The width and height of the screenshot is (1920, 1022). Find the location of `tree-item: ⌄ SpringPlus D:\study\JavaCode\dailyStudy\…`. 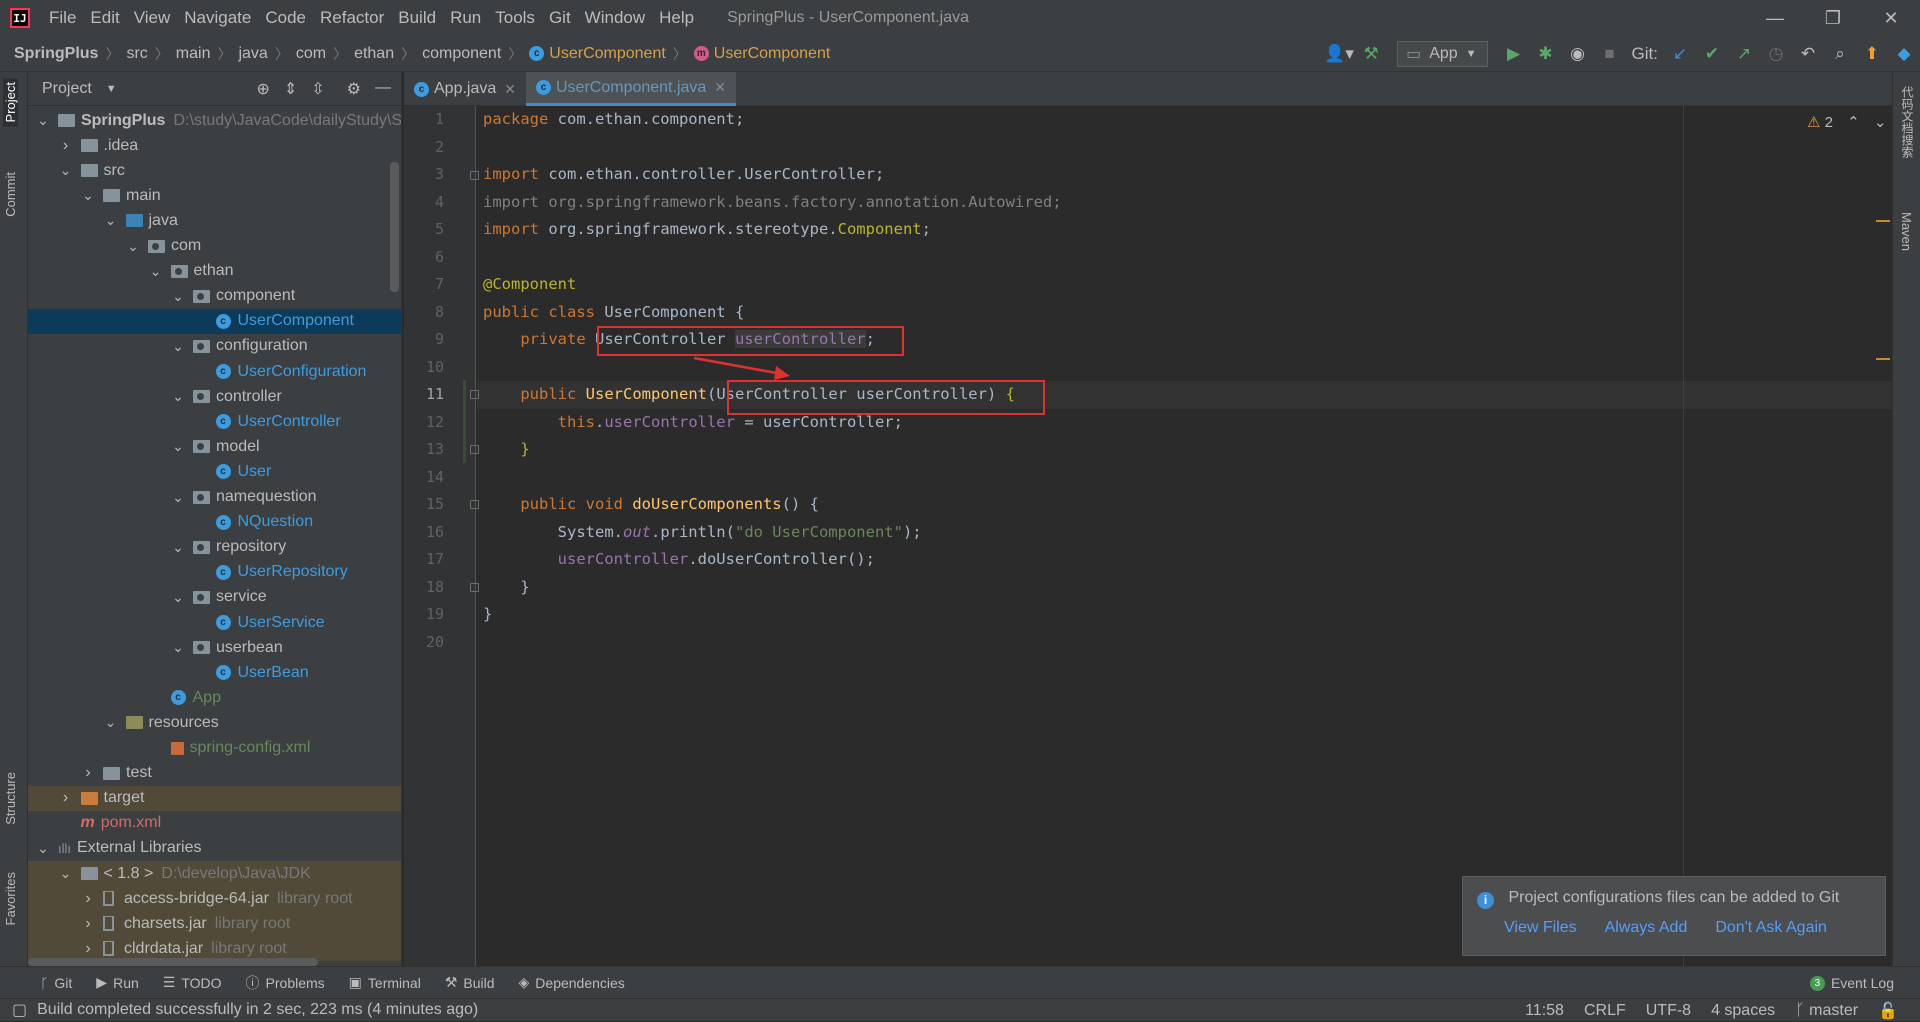

tree-item: ⌄ SpringPlus D:\study\JavaCode\dailyStudy\… is located at coordinates (214, 120).